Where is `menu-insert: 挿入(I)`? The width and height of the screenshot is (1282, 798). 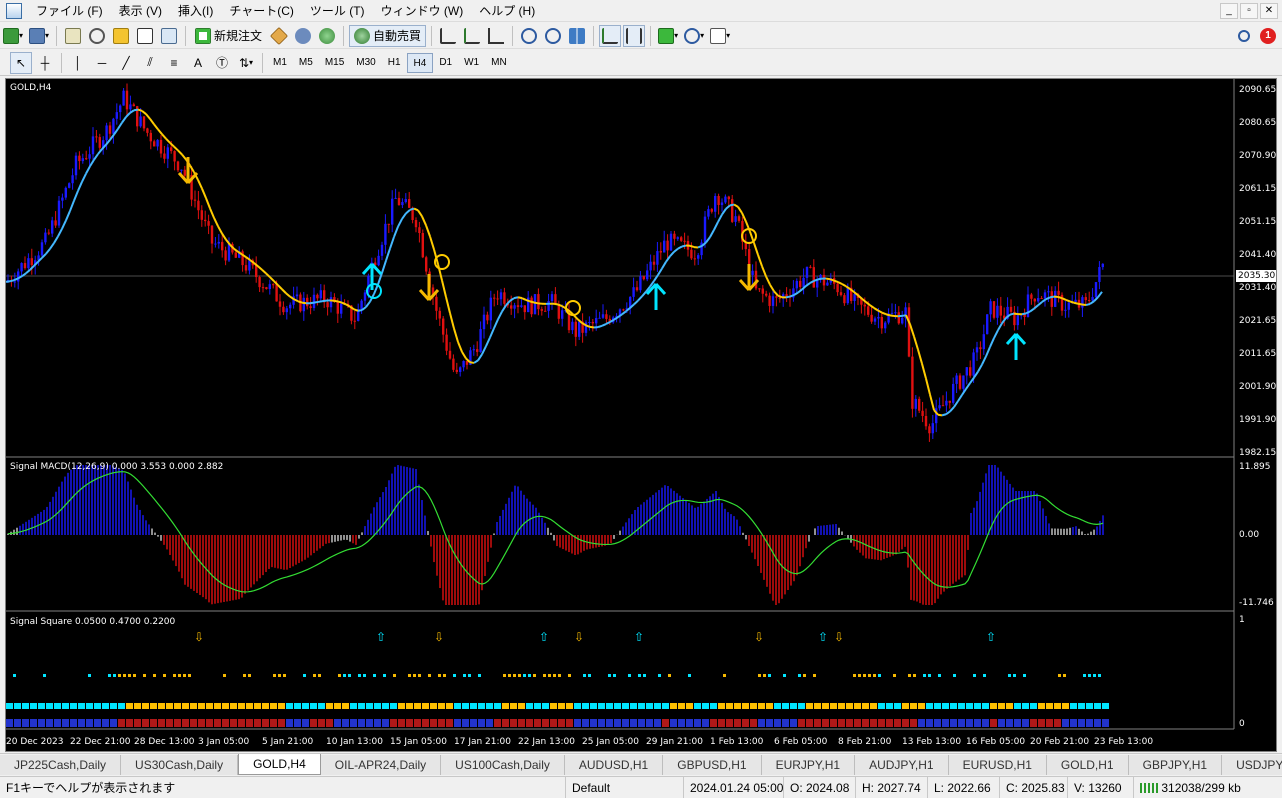
menu-insert: 挿入(I) is located at coordinates (195, 11).